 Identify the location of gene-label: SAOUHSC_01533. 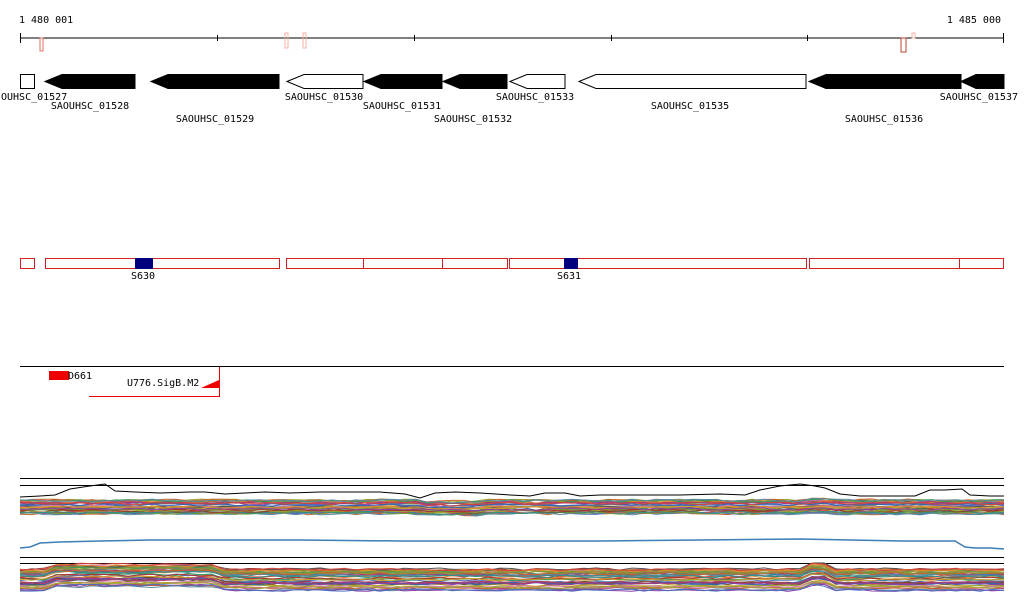
(535, 97).